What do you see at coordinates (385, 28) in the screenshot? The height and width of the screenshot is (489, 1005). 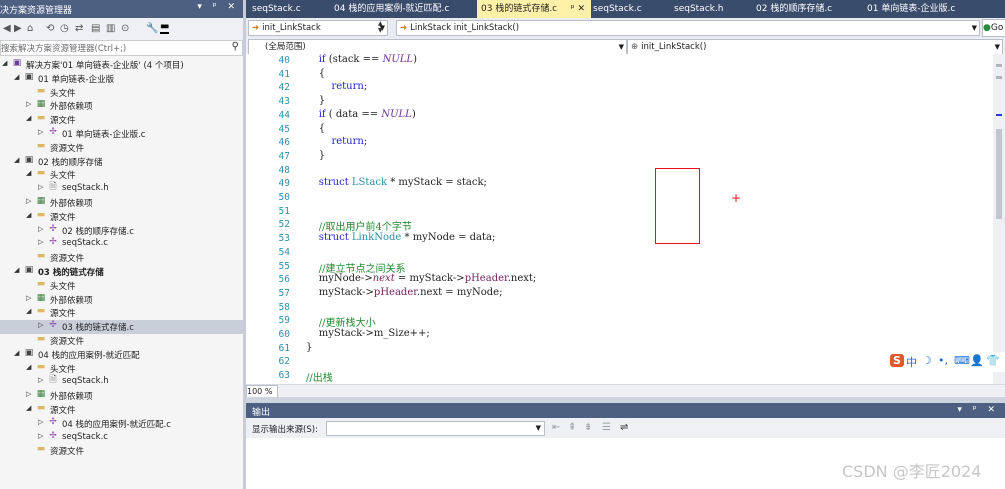 I see `nav-spin-buttons: ▲ ▼` at bounding box center [385, 28].